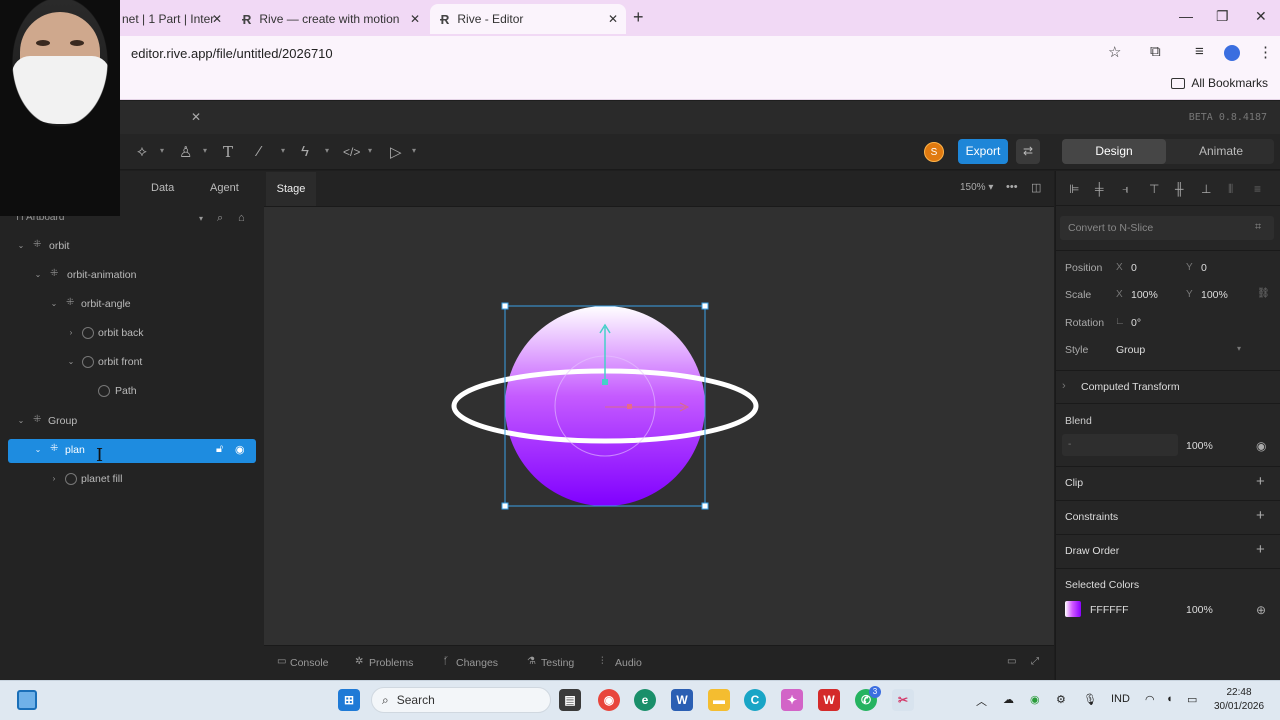  Describe the element at coordinates (142, 151) in the screenshot. I see `component-tool-icon: ⟡` at that location.